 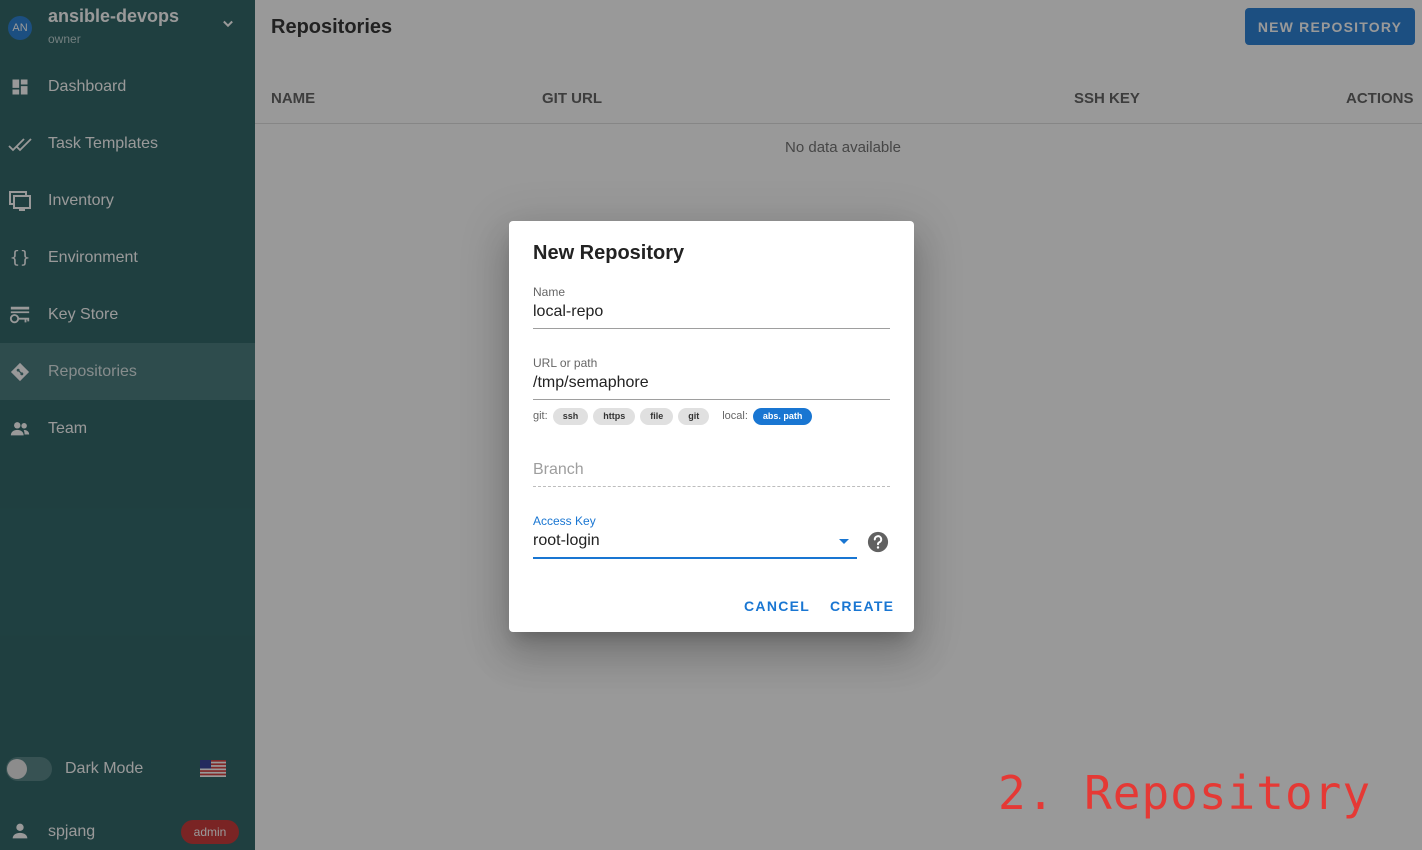 What do you see at coordinates (566, 541) in the screenshot?
I see `access-key-select: root-login` at bounding box center [566, 541].